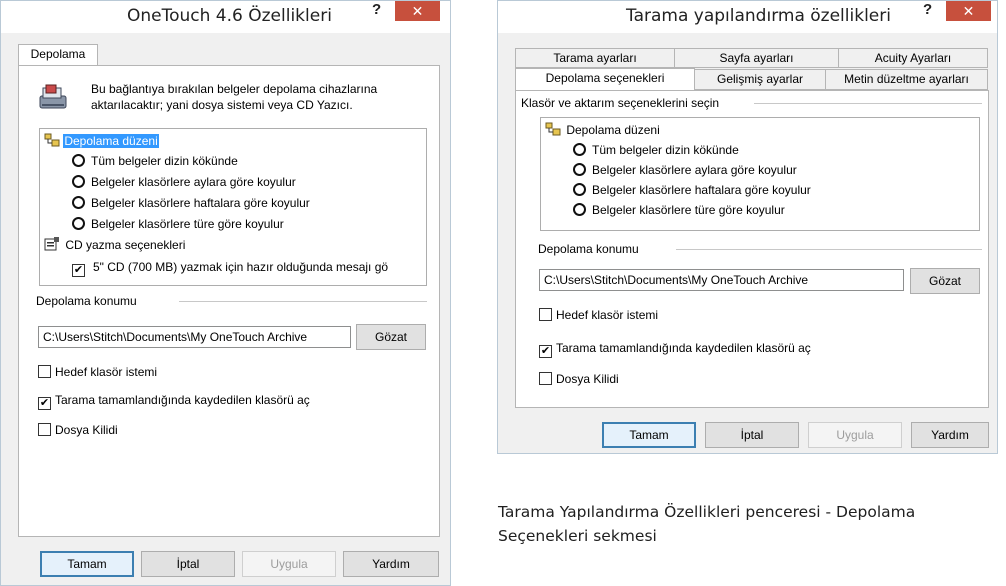  I want to click on tab-advanced-settings: Gelişmiş ayarlar, so click(760, 79).